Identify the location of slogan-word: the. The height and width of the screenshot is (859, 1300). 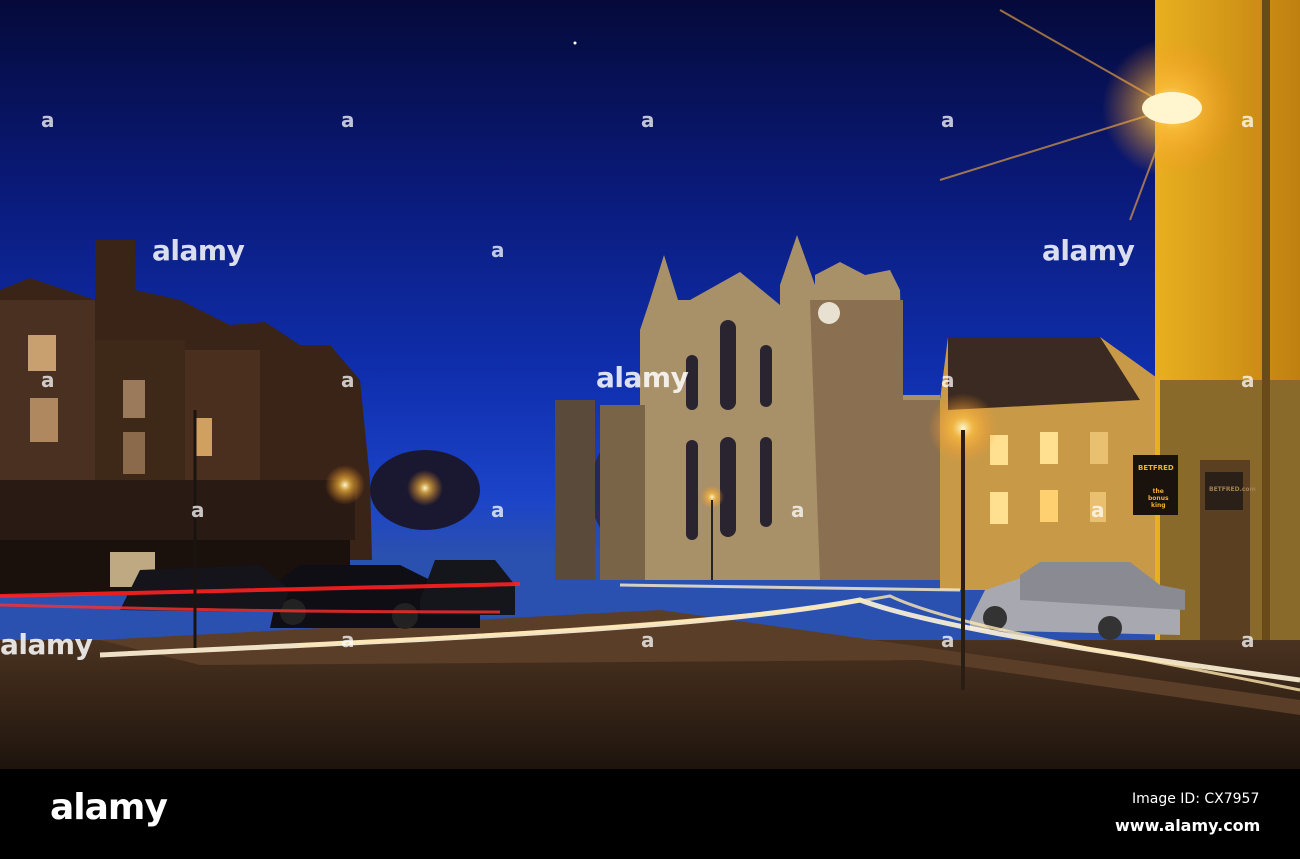
(1158, 491).